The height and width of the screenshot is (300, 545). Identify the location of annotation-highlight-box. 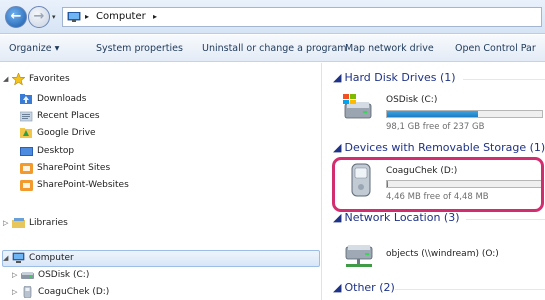
(438, 184).